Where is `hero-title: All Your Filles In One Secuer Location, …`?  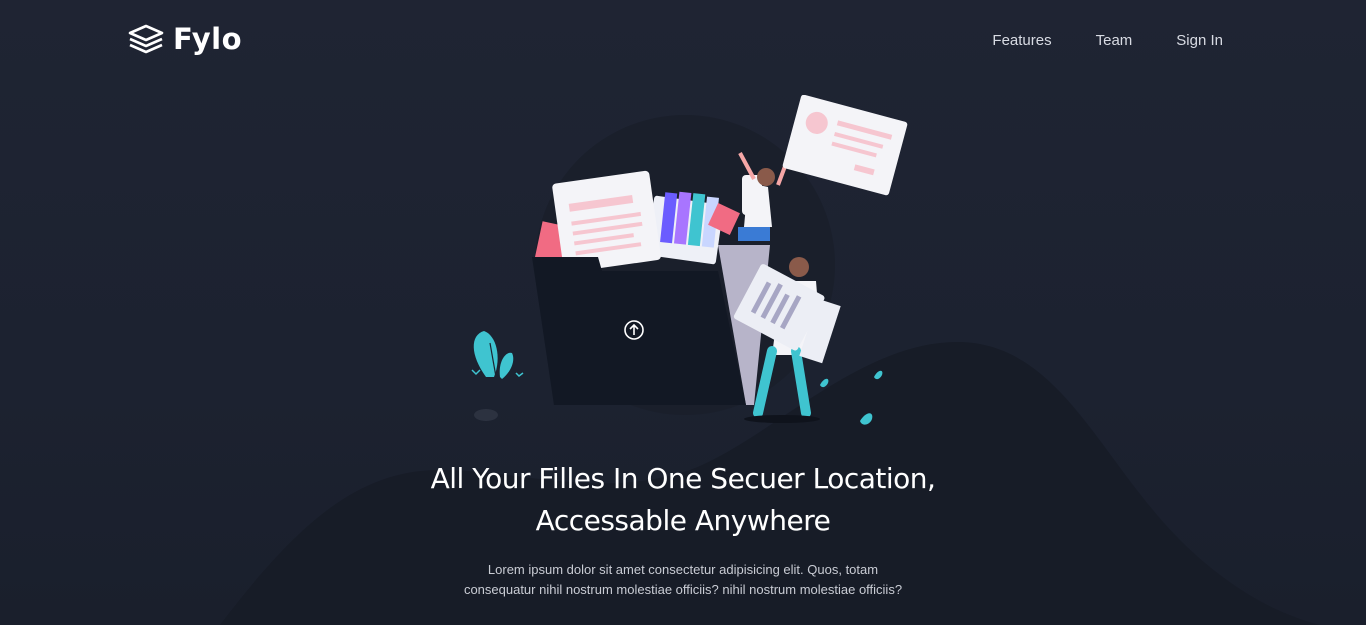
hero-title: All Your Filles In One Secuer Location, … is located at coordinates (683, 500).